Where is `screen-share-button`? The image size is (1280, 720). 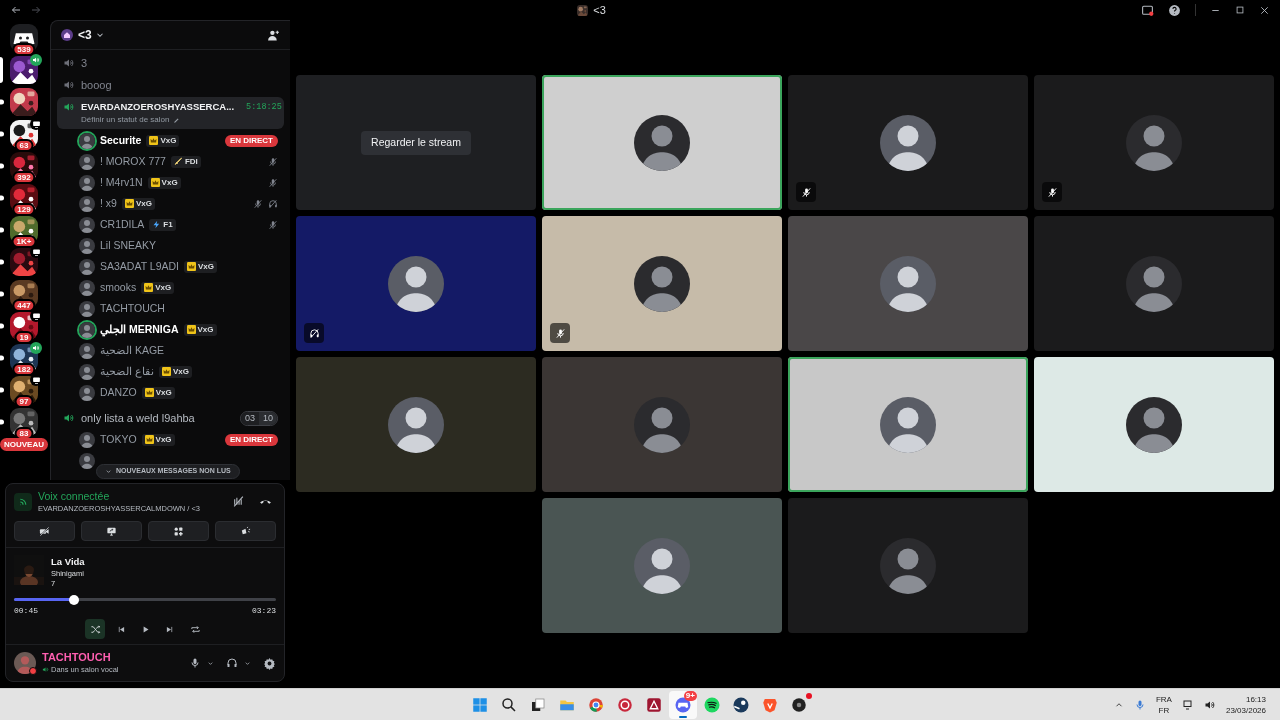 screen-share-button is located at coordinates (111, 531).